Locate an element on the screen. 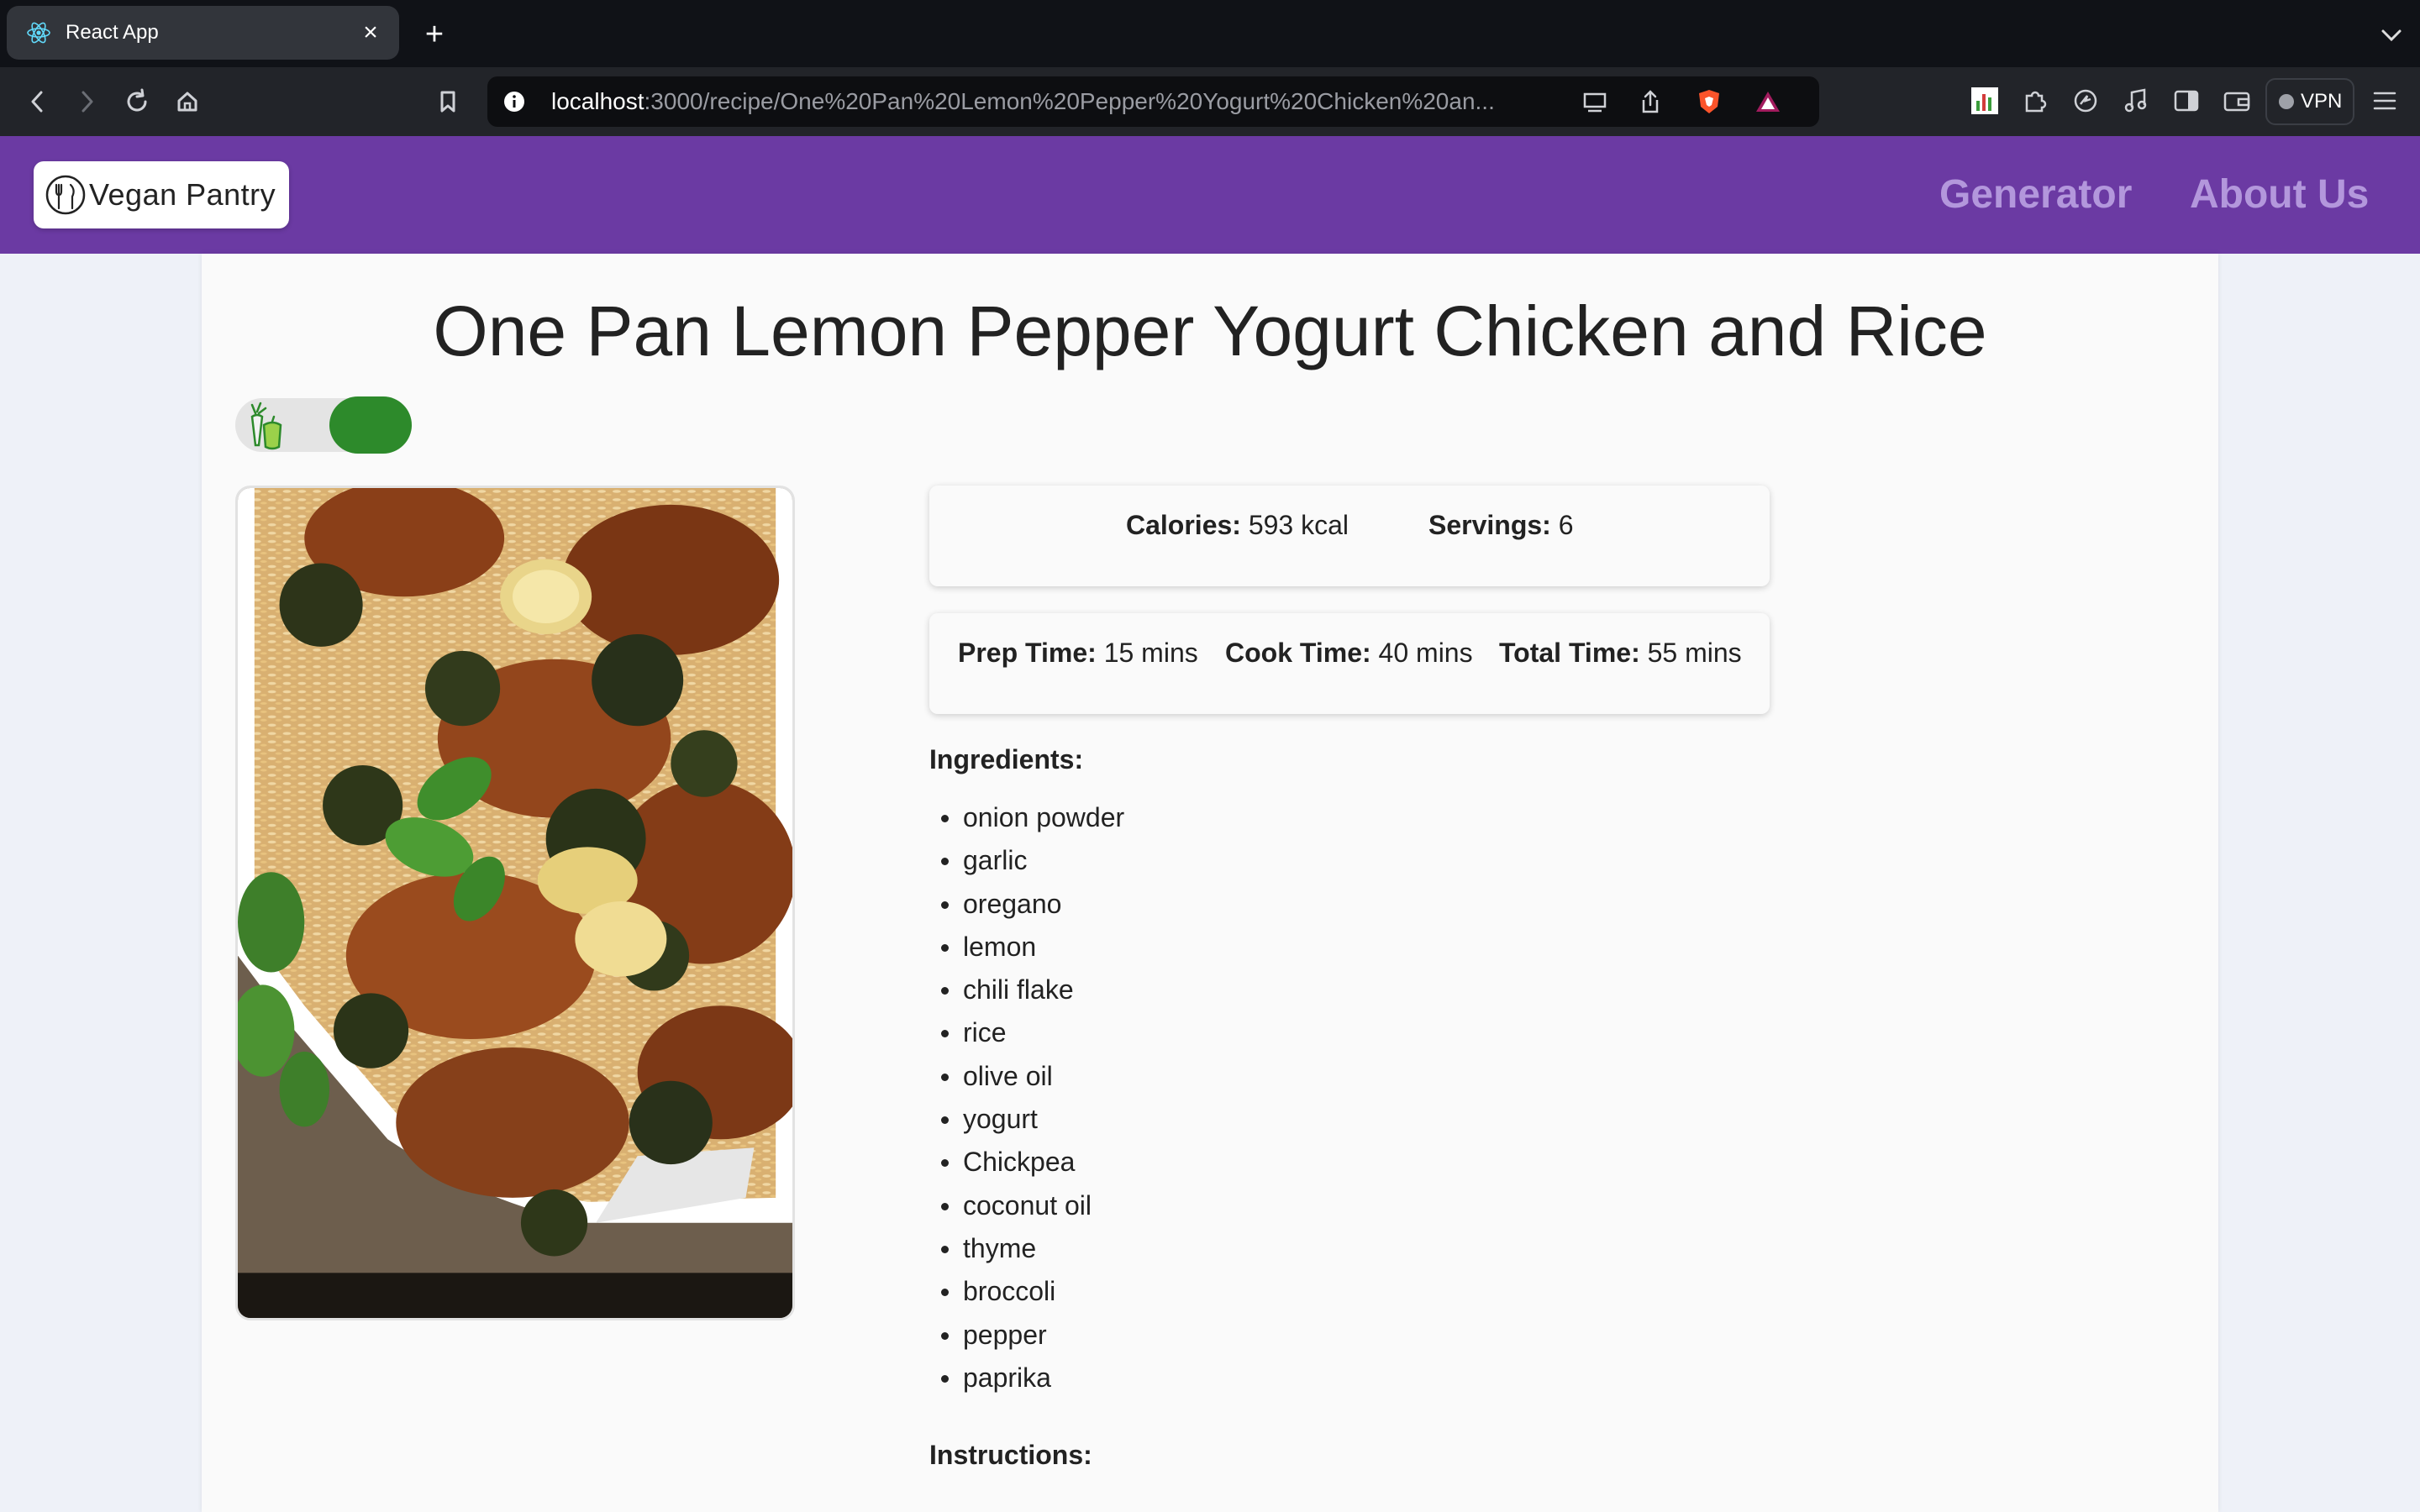  menu-icon is located at coordinates (2385, 101).